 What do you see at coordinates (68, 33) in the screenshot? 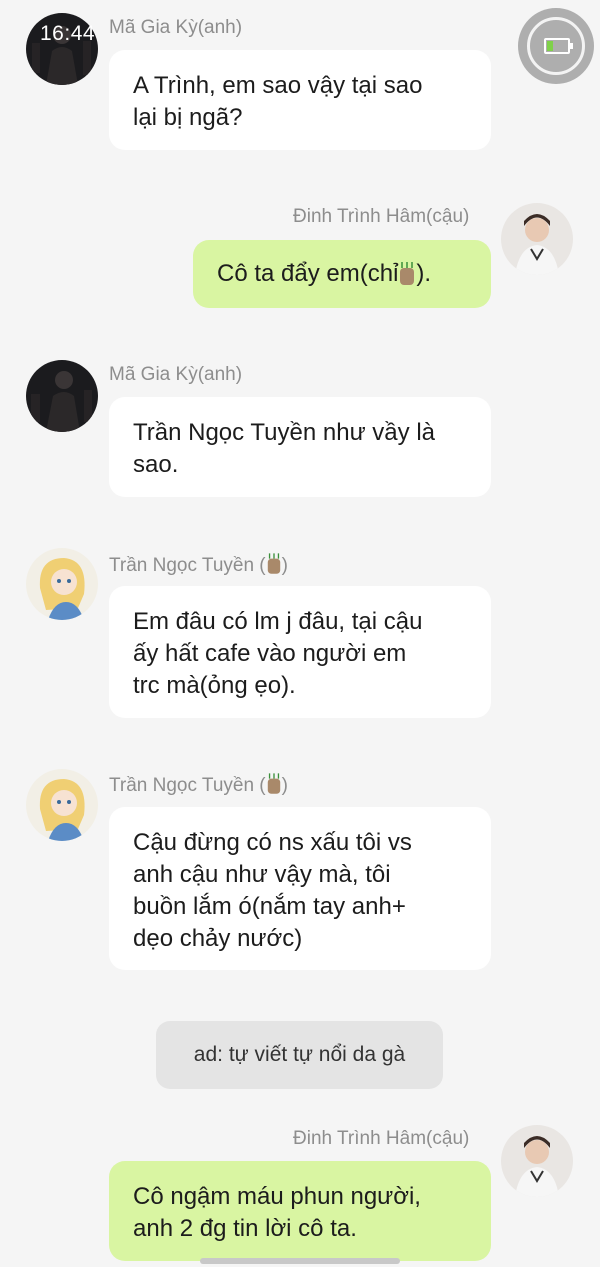
I see `status-time: 16:44` at bounding box center [68, 33].